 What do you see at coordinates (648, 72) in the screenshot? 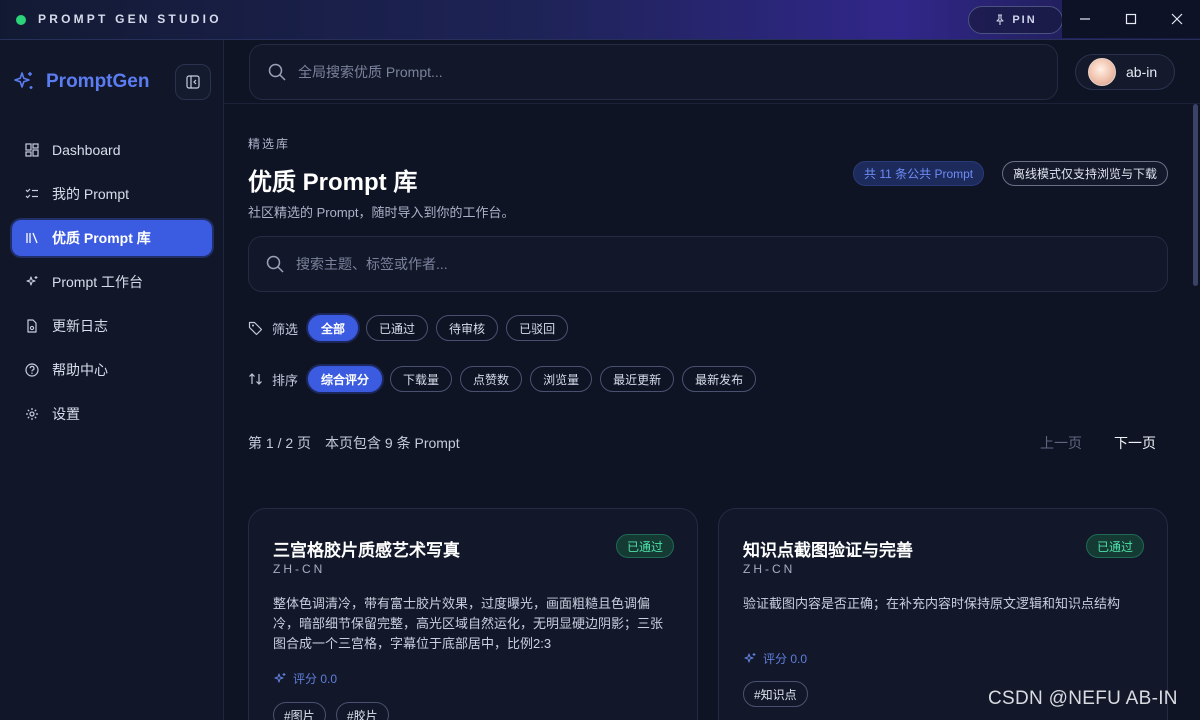
I see `global-search-input` at bounding box center [648, 72].